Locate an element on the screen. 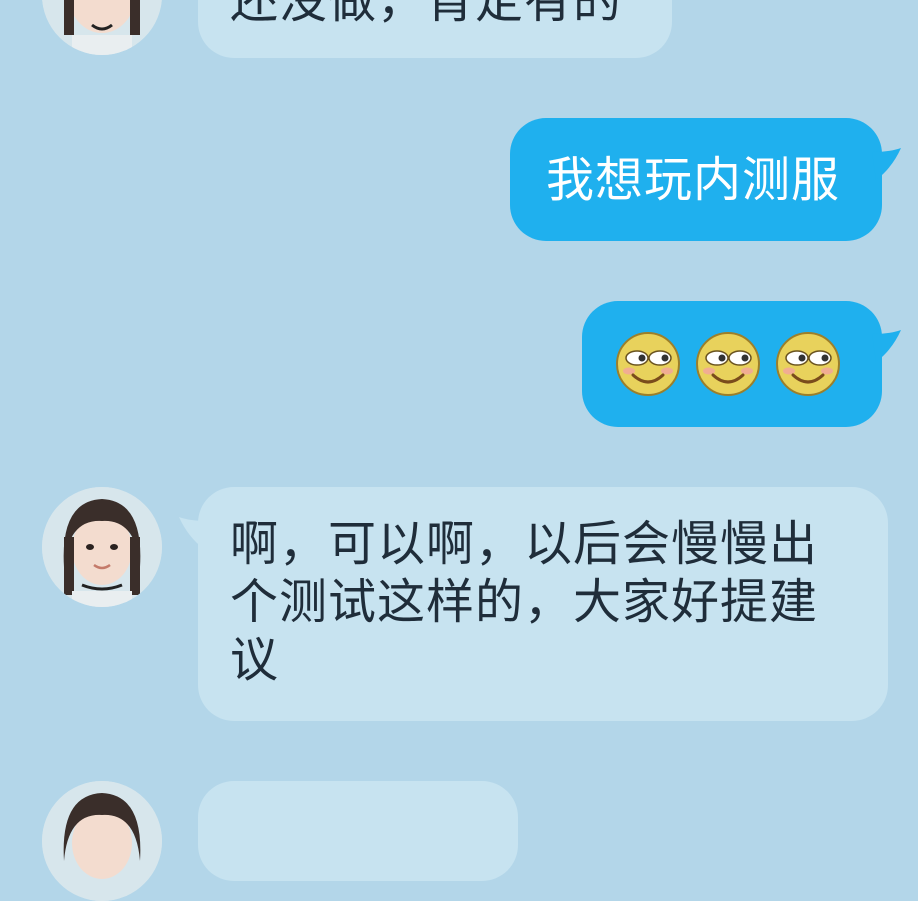  message-text: 还没做，肯定有的 is located at coordinates (426, 14).